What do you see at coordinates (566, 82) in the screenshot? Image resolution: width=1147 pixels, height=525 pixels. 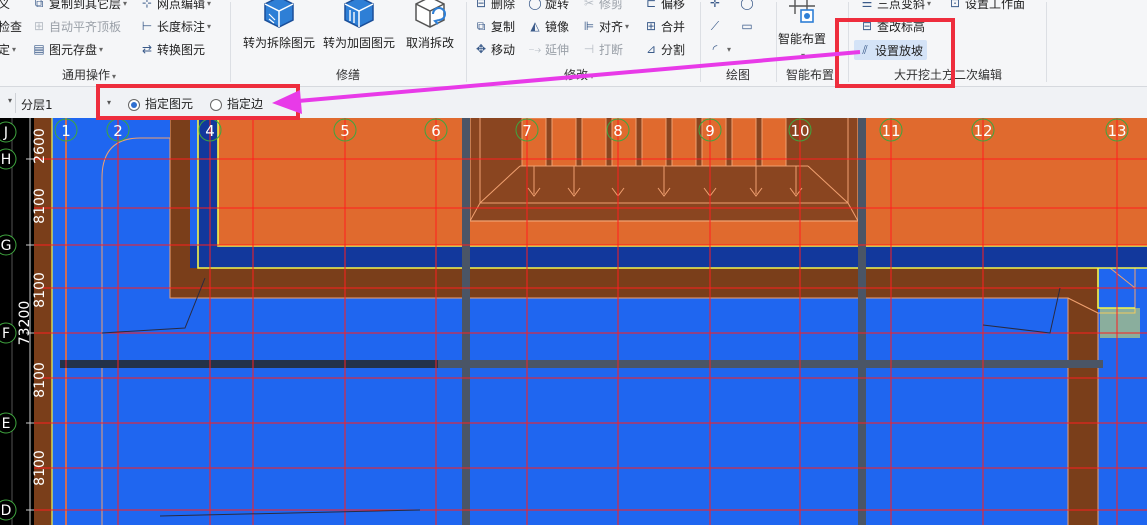 I see `annotation-arrow` at bounding box center [566, 82].